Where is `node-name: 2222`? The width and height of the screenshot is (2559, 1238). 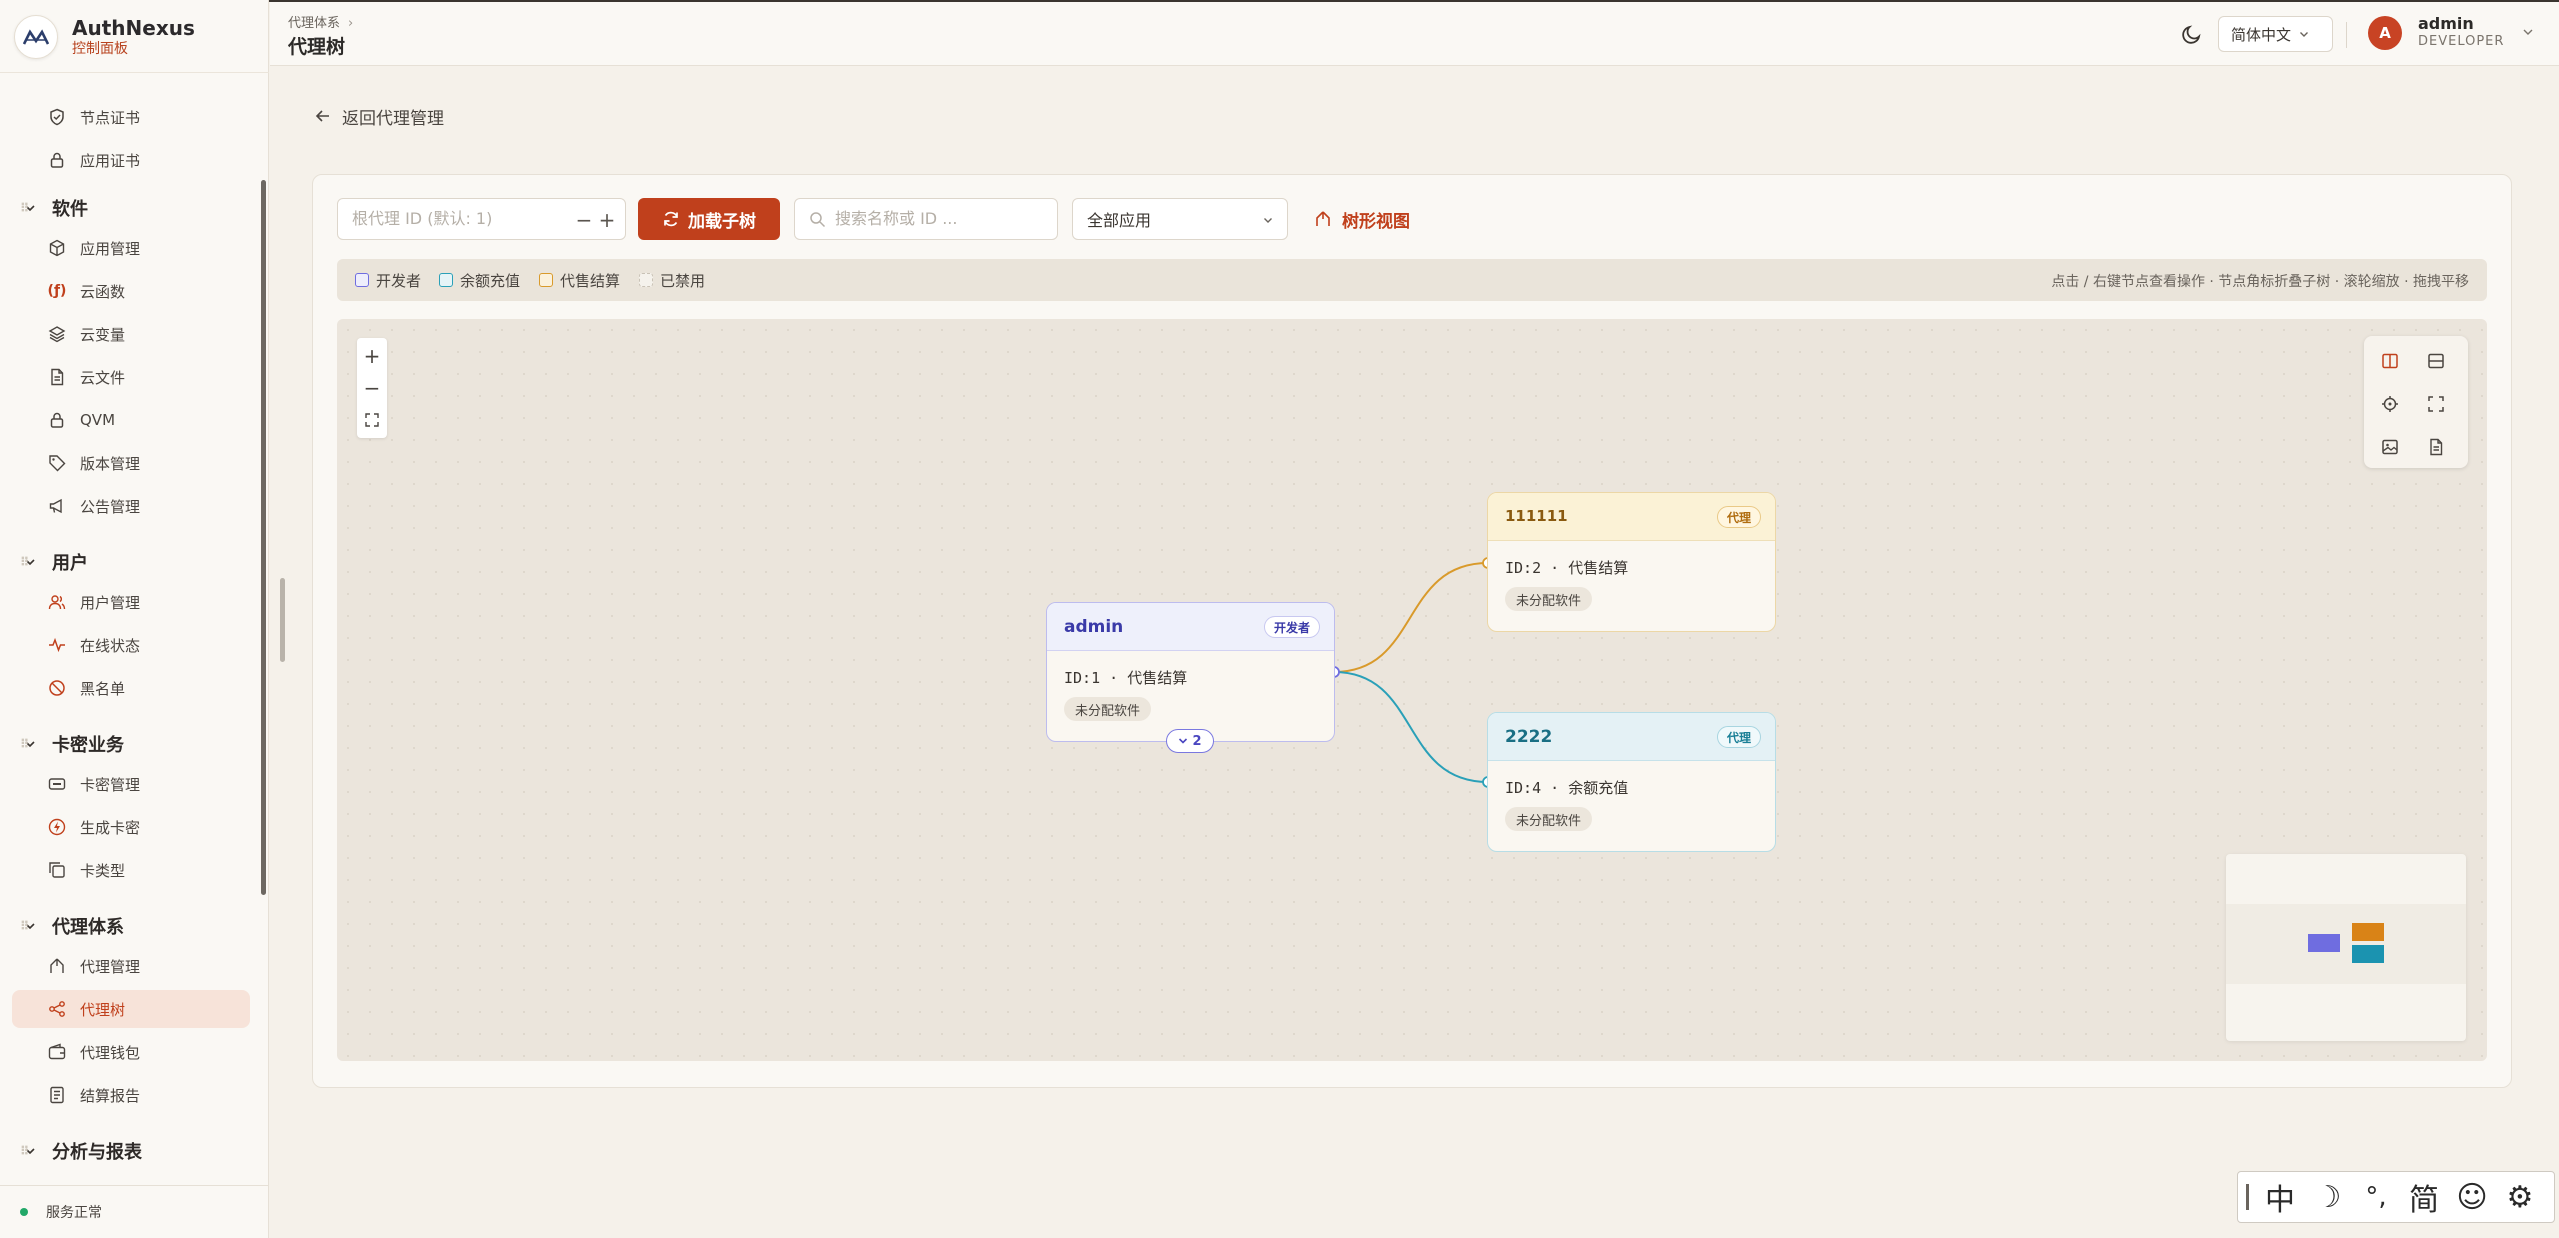 node-name: 2222 is located at coordinates (1529, 737).